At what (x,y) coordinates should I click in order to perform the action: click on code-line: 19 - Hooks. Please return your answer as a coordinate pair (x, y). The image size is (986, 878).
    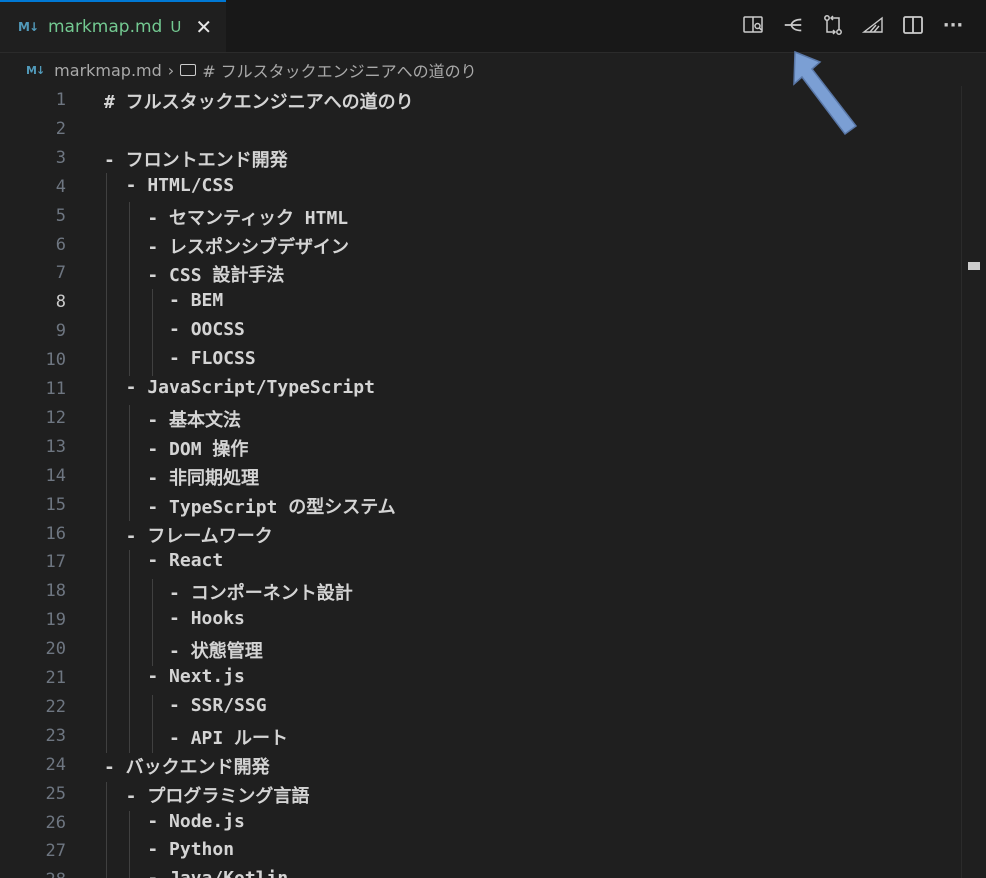
    Looking at the image, I should click on (481, 620).